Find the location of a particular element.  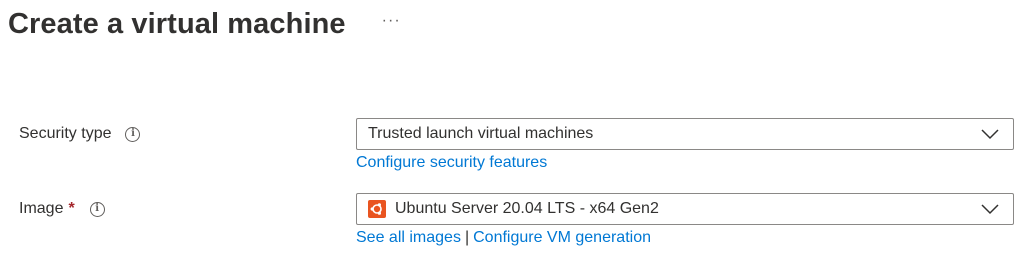

security-type-label: Security type is located at coordinates (65, 133).